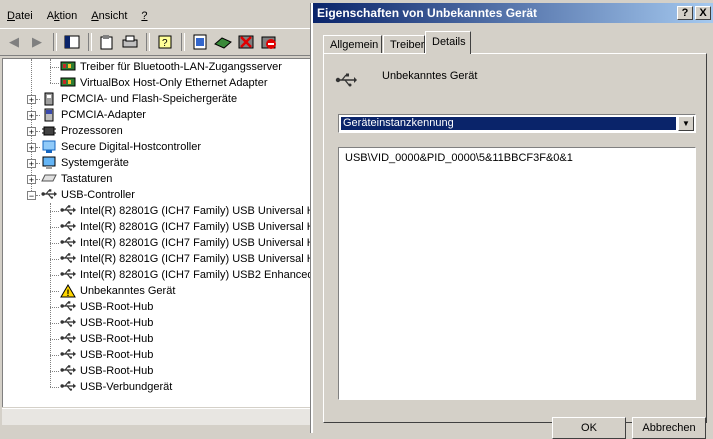 Image resolution: width=713 pixels, height=439 pixels. Describe the element at coordinates (68, 83) in the screenshot. I see `network-card-icon` at that location.